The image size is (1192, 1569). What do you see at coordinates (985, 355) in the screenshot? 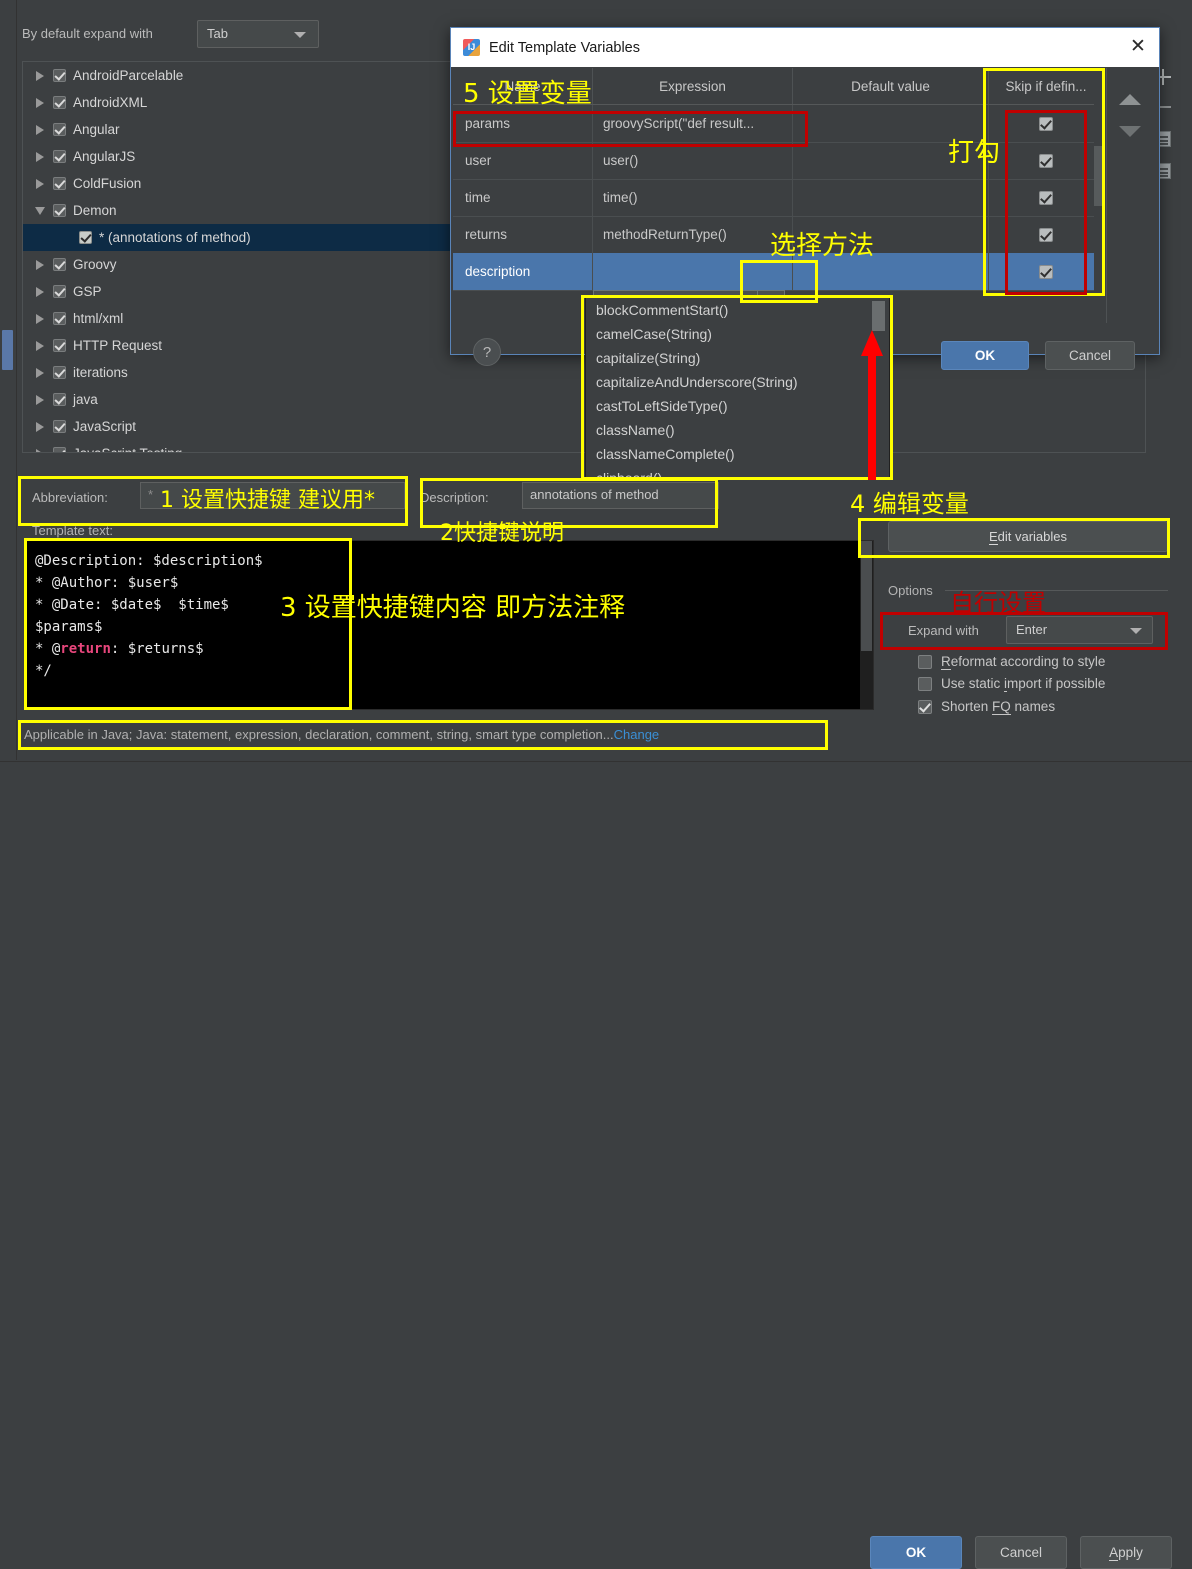
I see `dialog-ok-button: OK` at bounding box center [985, 355].